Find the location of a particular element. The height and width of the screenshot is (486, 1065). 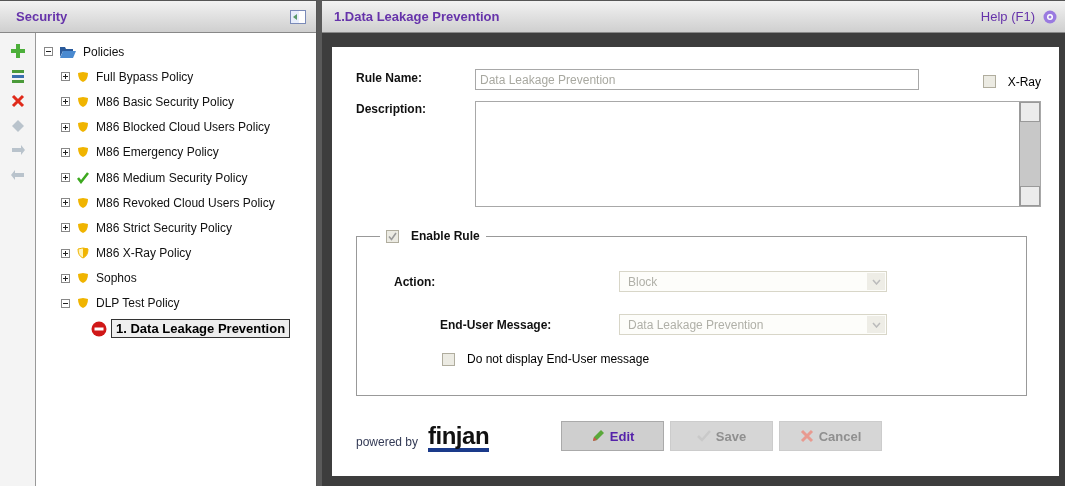

check-icon is located at coordinates (83, 177).